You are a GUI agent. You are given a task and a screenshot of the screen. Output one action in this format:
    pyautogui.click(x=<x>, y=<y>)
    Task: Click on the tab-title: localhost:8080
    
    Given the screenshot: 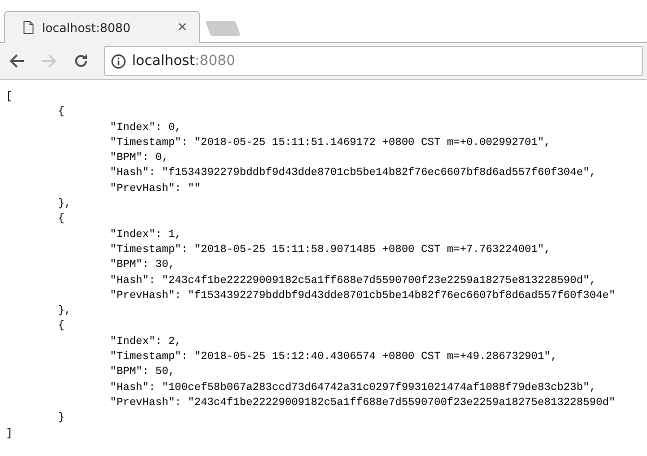 What is the action you would take?
    pyautogui.click(x=87, y=27)
    